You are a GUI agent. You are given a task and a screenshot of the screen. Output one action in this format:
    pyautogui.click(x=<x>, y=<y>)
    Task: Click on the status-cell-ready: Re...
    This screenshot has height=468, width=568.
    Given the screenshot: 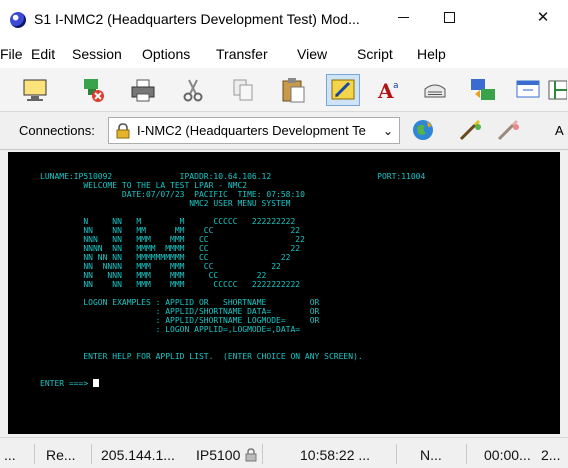 What is the action you would take?
    pyautogui.click(x=61, y=455)
    